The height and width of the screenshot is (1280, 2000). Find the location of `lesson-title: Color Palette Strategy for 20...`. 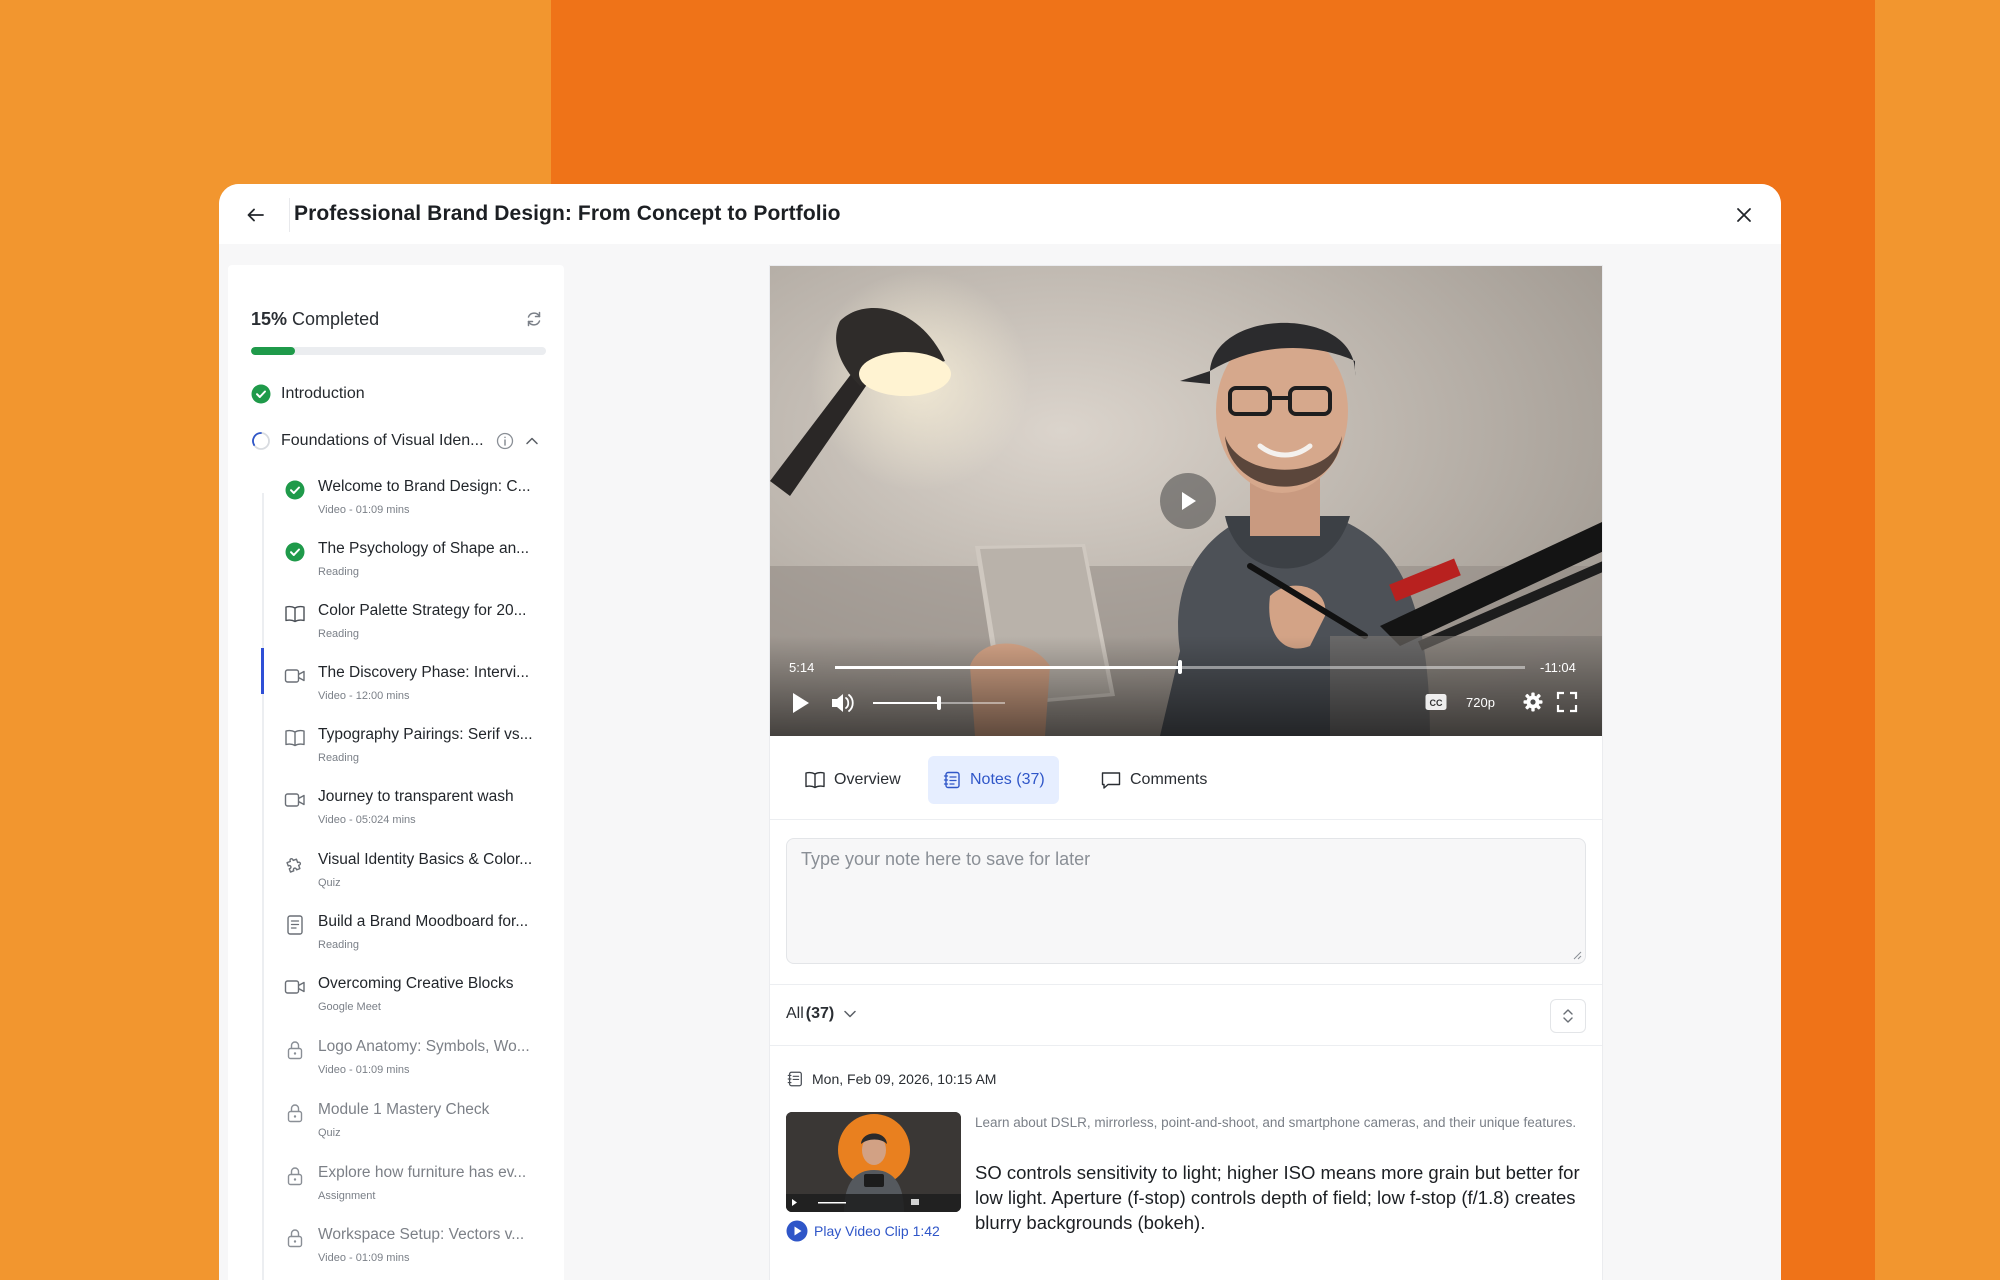

lesson-title: Color Palette Strategy for 20... is located at coordinates (422, 610).